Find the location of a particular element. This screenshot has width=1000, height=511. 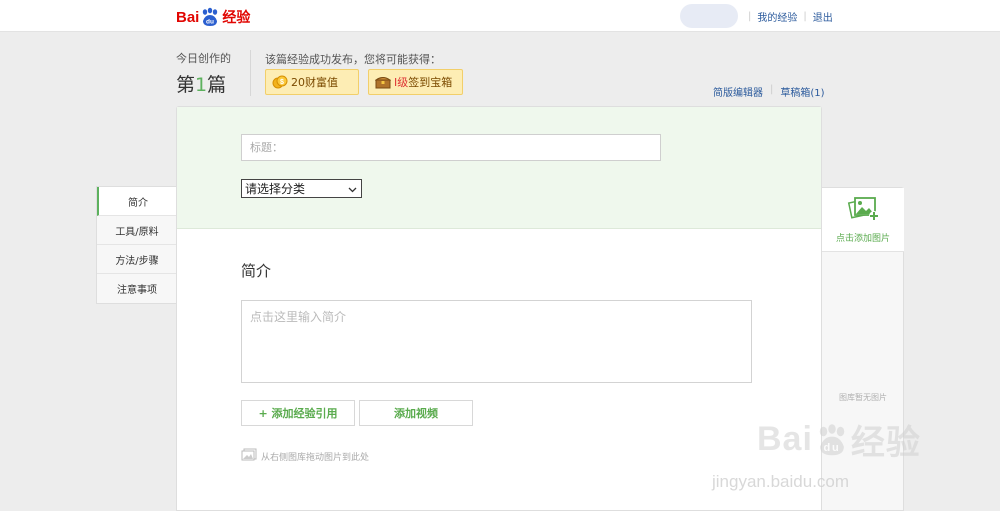

wealth-badge: $ 20财富值 is located at coordinates (312, 82).